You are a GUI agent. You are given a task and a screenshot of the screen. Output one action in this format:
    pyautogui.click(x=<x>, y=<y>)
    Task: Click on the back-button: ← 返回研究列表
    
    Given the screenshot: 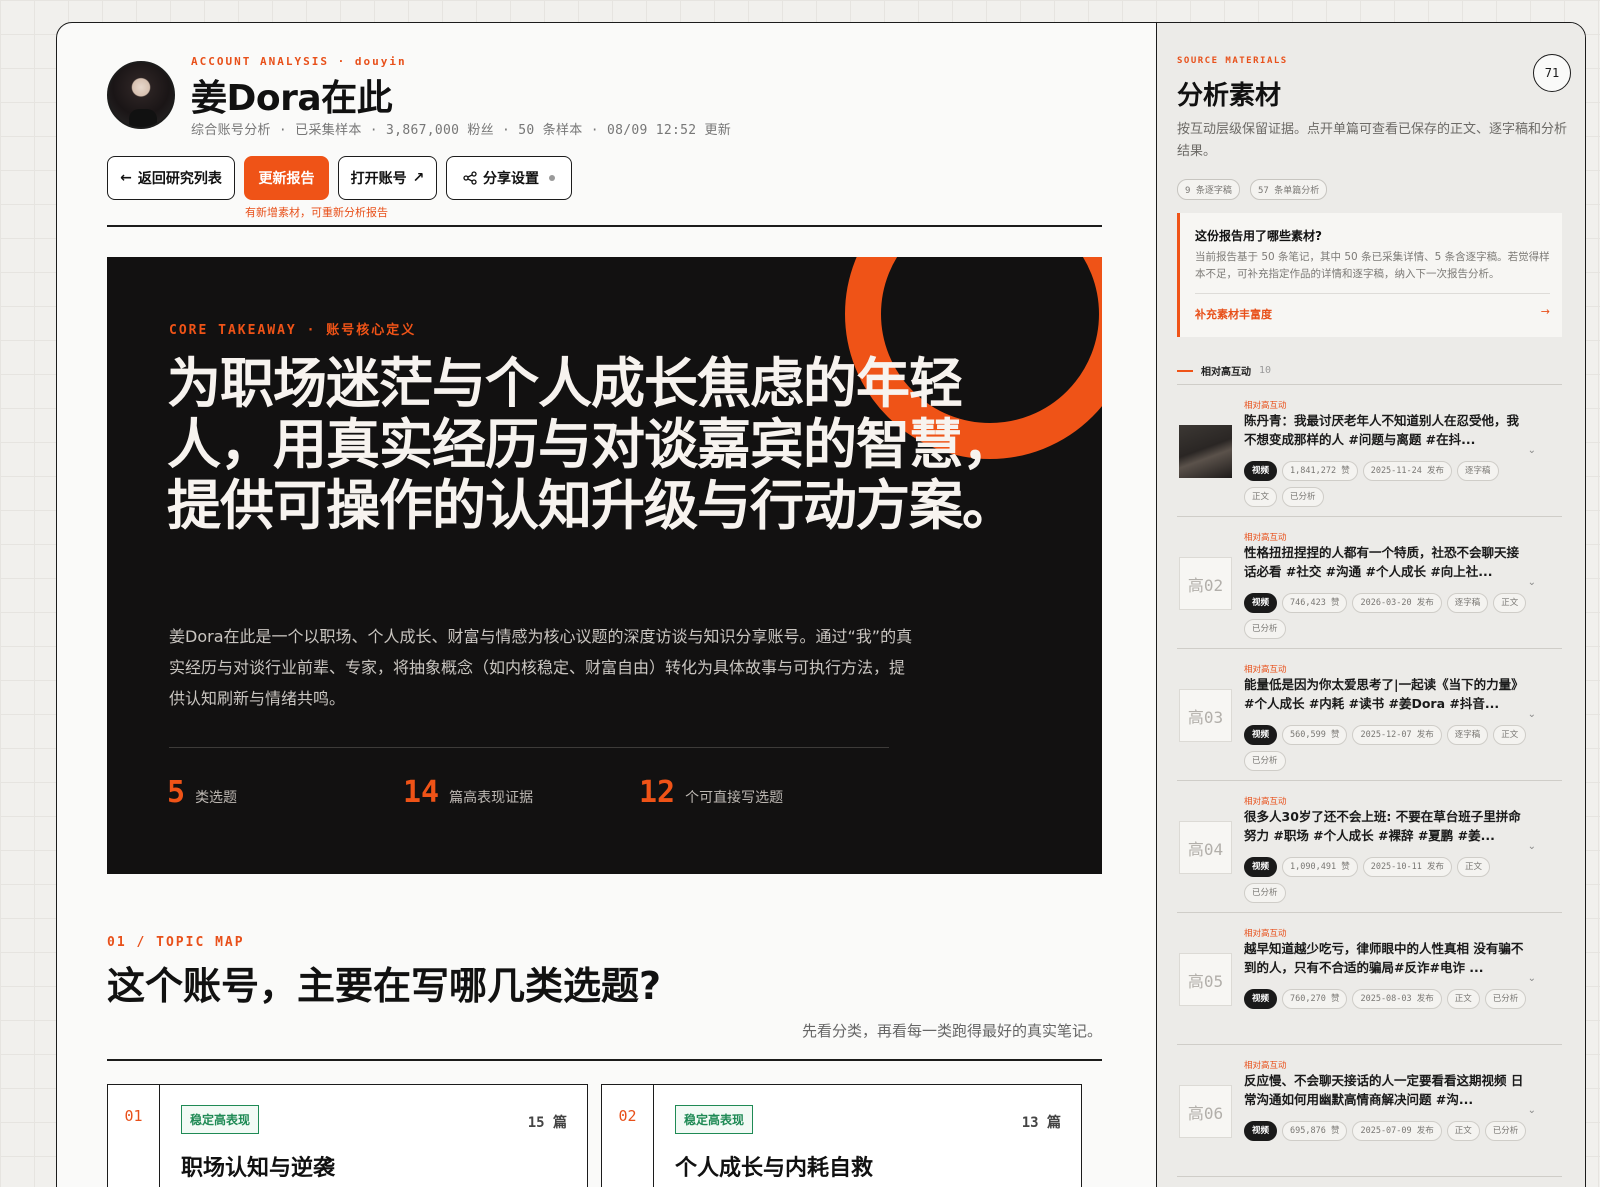 What is the action you would take?
    pyautogui.click(x=171, y=178)
    